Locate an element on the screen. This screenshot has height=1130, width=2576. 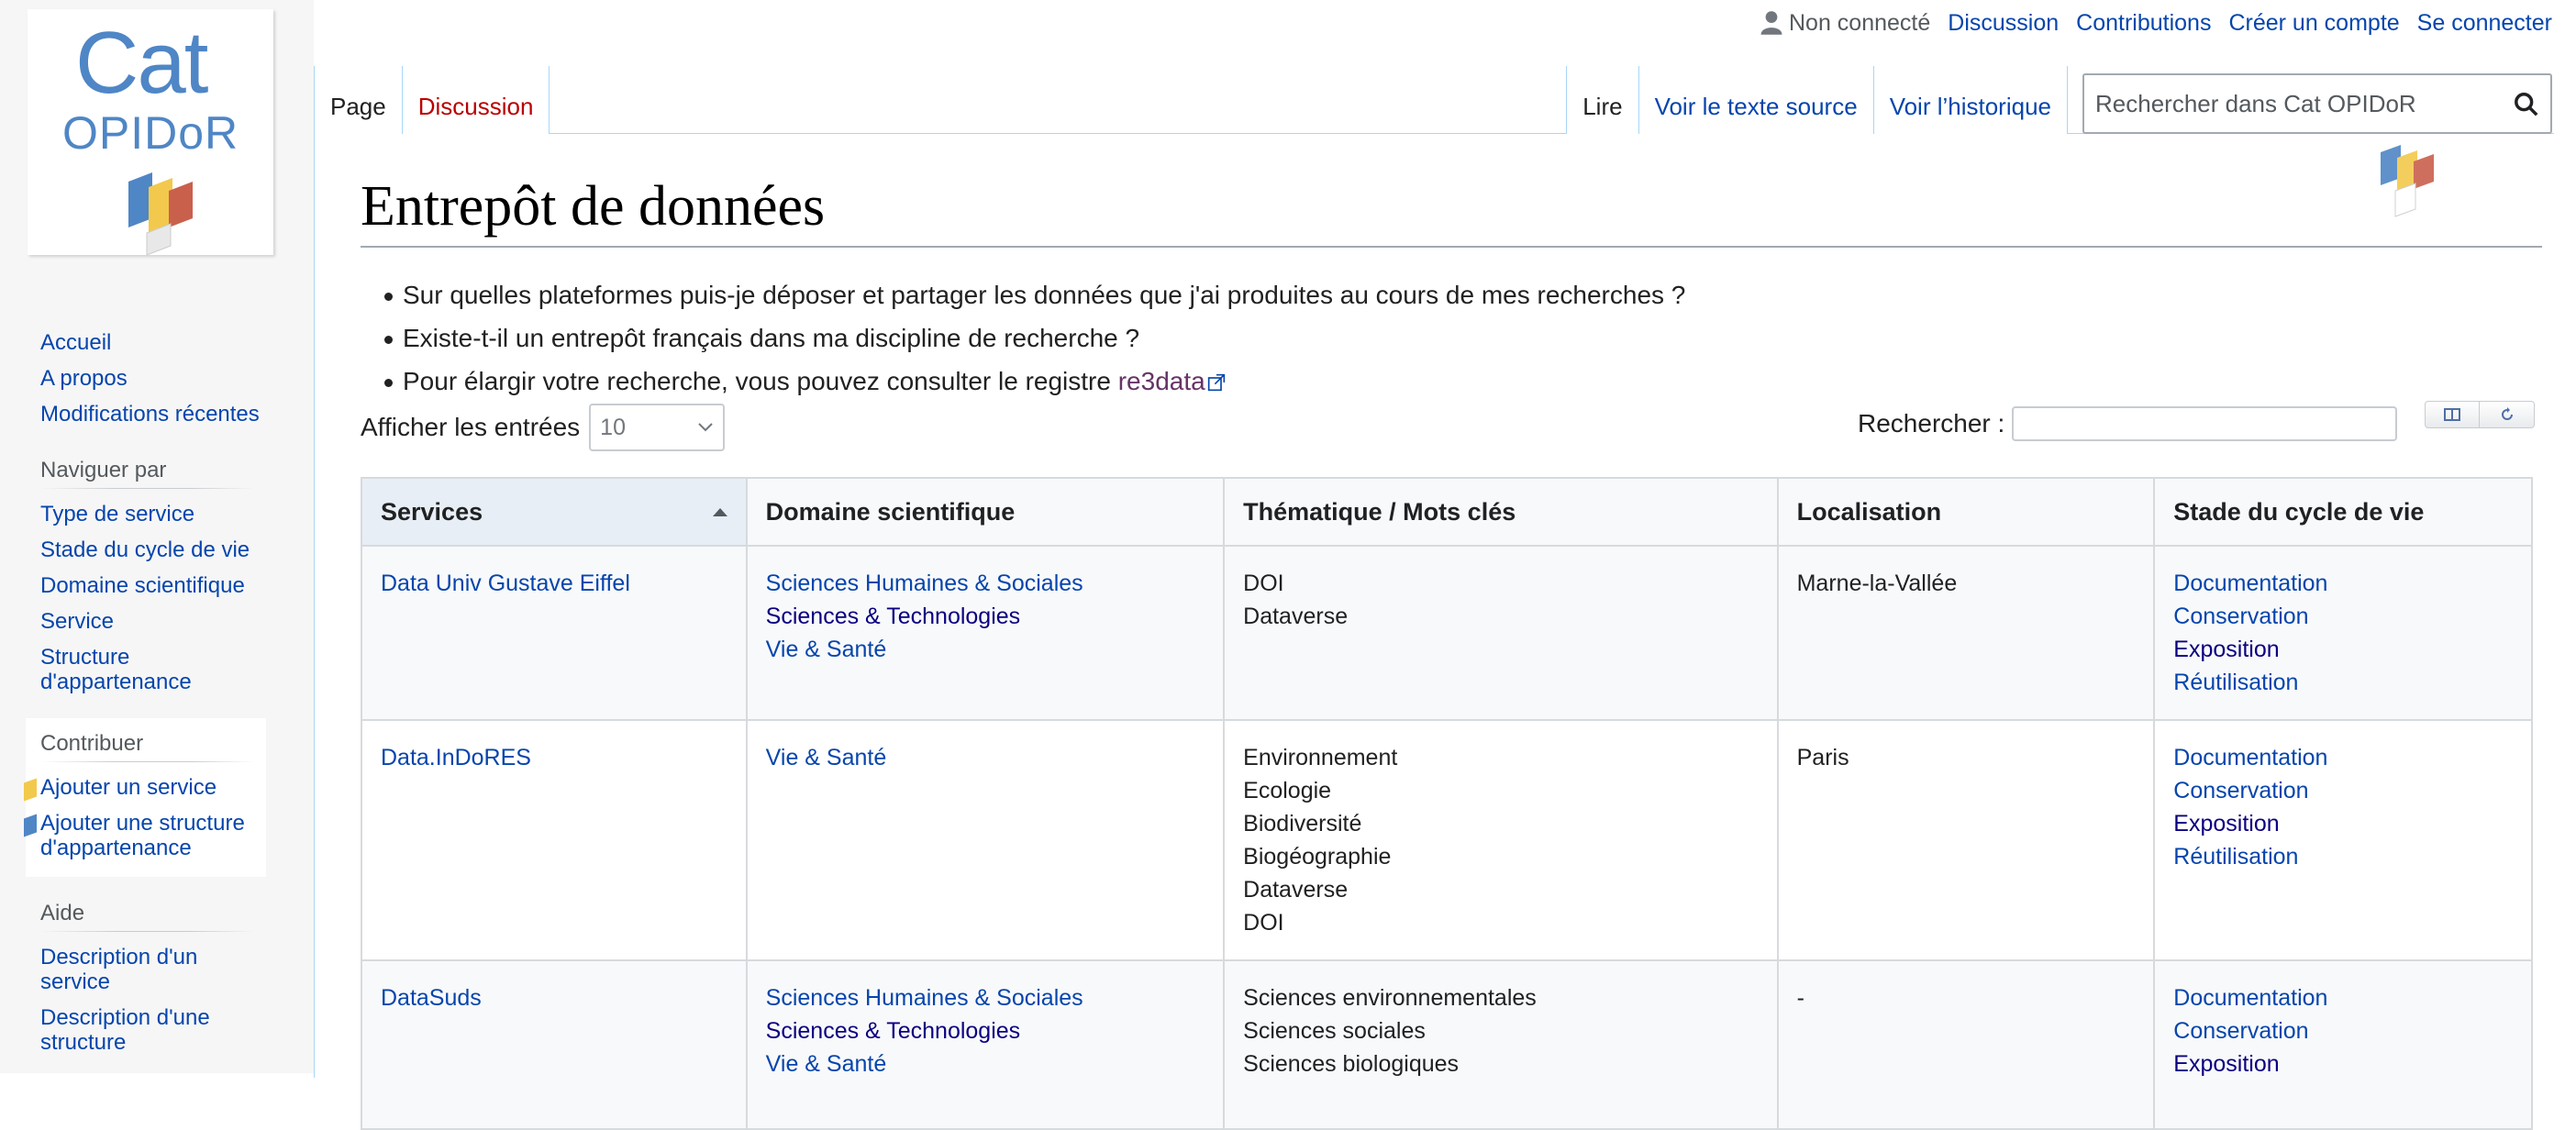
keyword: Biodiversité is located at coordinates (1302, 824).